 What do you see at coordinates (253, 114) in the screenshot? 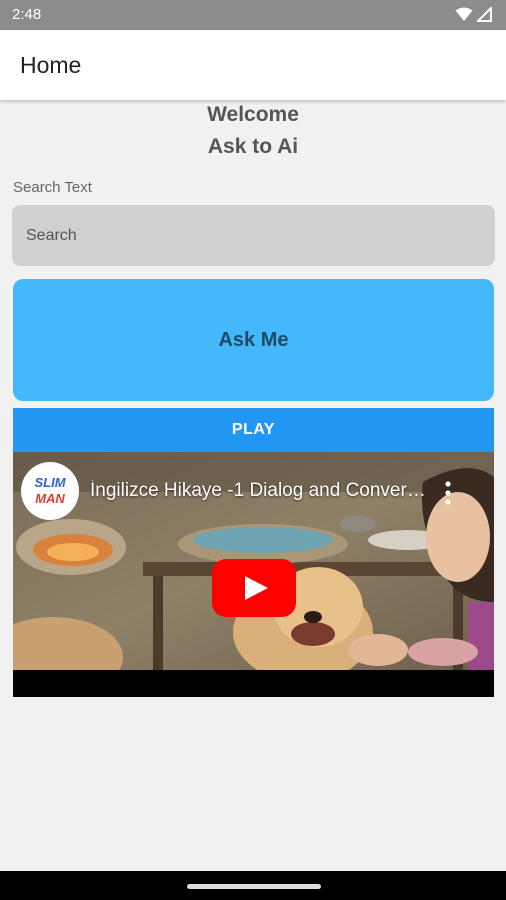
I see `welcome-heading: Welcome` at bounding box center [253, 114].